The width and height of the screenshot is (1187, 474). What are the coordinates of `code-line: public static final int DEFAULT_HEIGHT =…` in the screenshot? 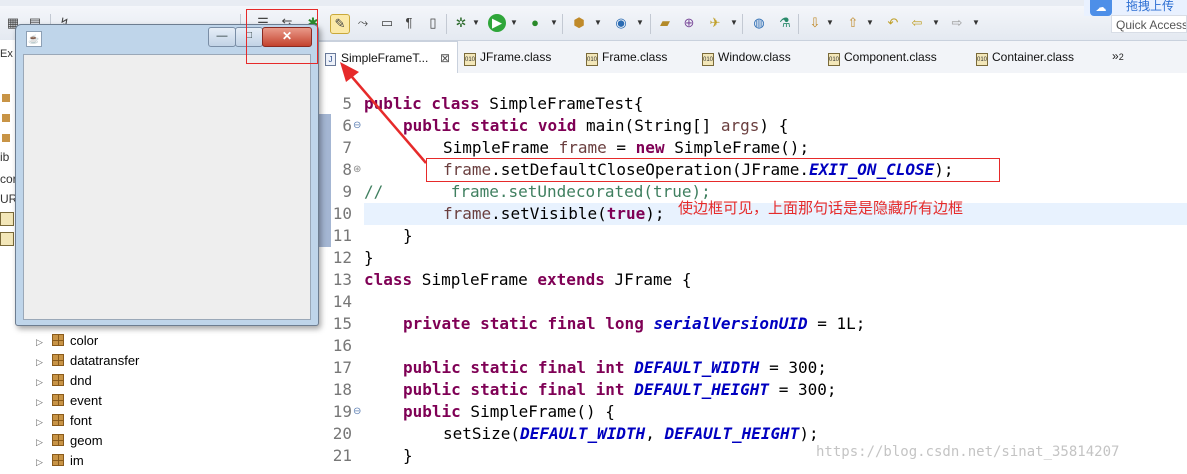 It's located at (620, 390).